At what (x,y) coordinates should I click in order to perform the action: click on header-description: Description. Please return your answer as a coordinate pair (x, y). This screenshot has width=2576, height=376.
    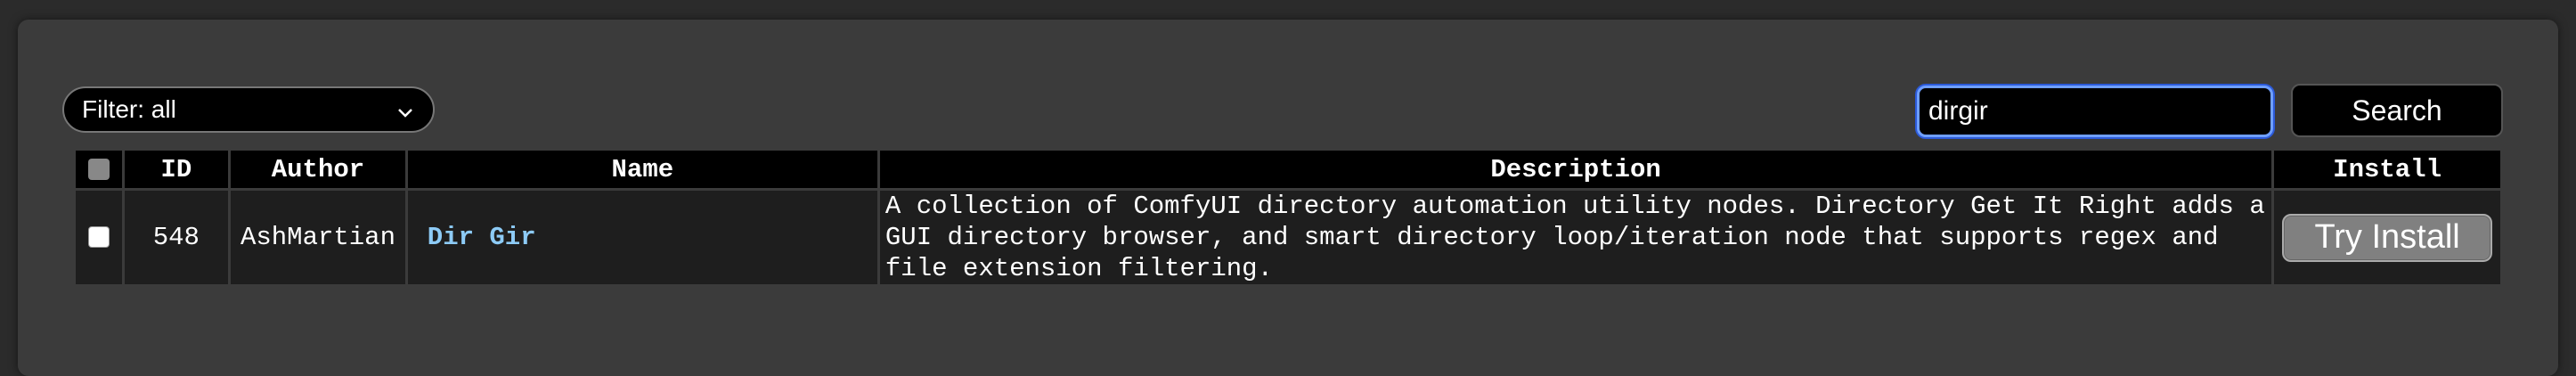
    Looking at the image, I should click on (1575, 169).